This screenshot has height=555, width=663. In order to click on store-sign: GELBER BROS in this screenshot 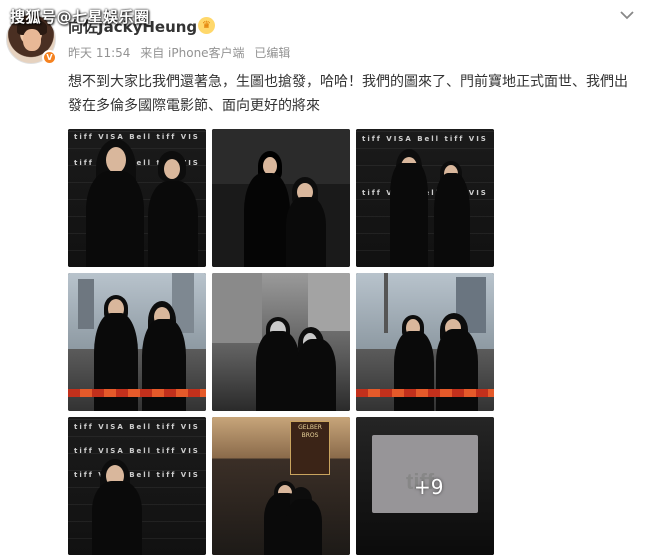, I will do `click(310, 448)`.